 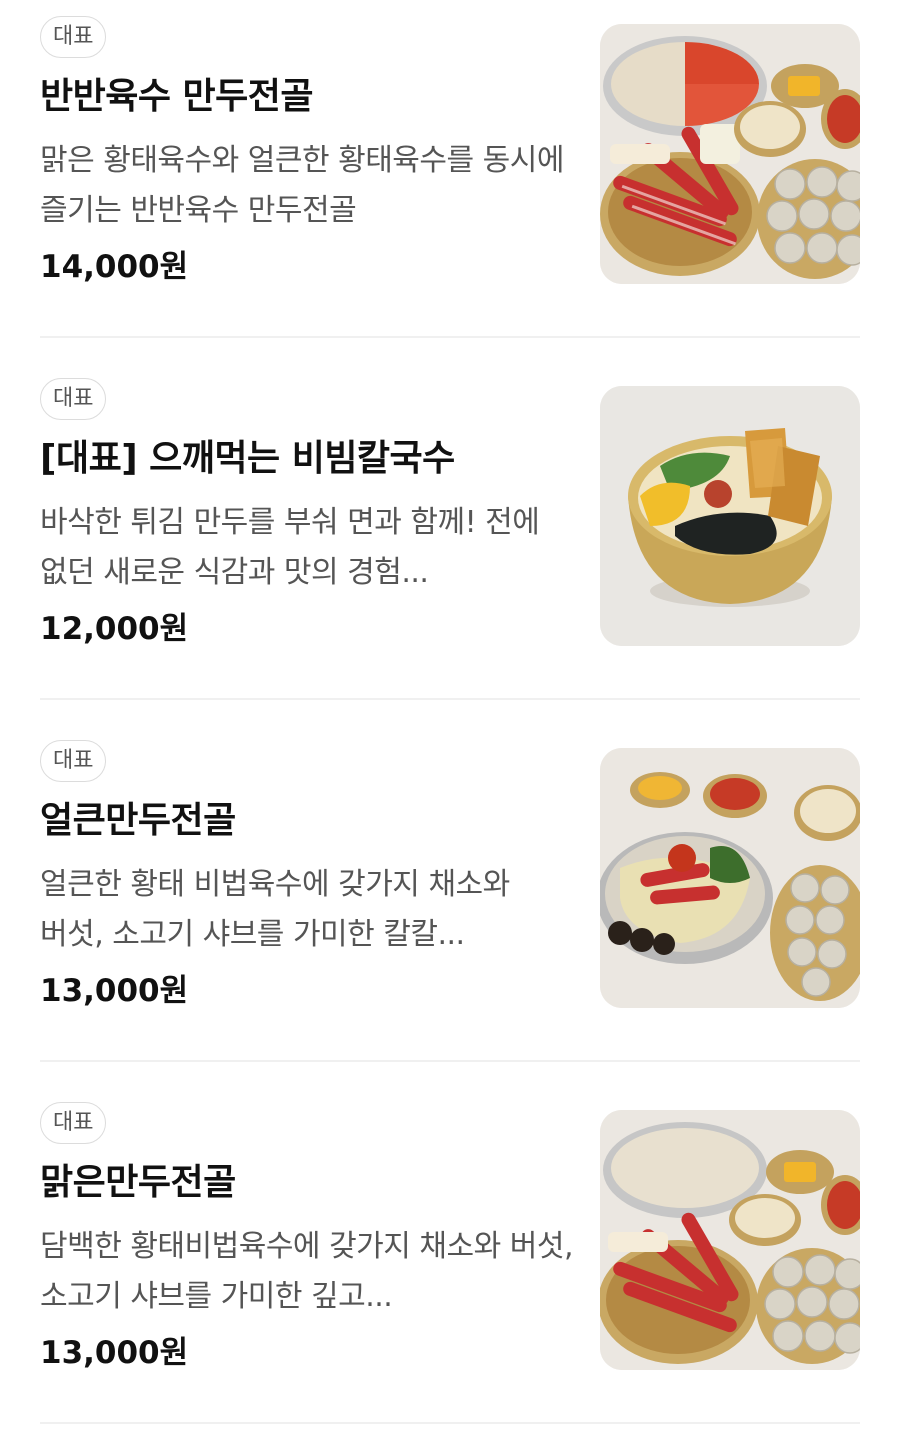 What do you see at coordinates (302, 185) in the screenshot?
I see `menu-item-description: 맑은 황태육수와 얼큰한 황태육수를 동시에 즐기는 반반육수 만두전골` at bounding box center [302, 185].